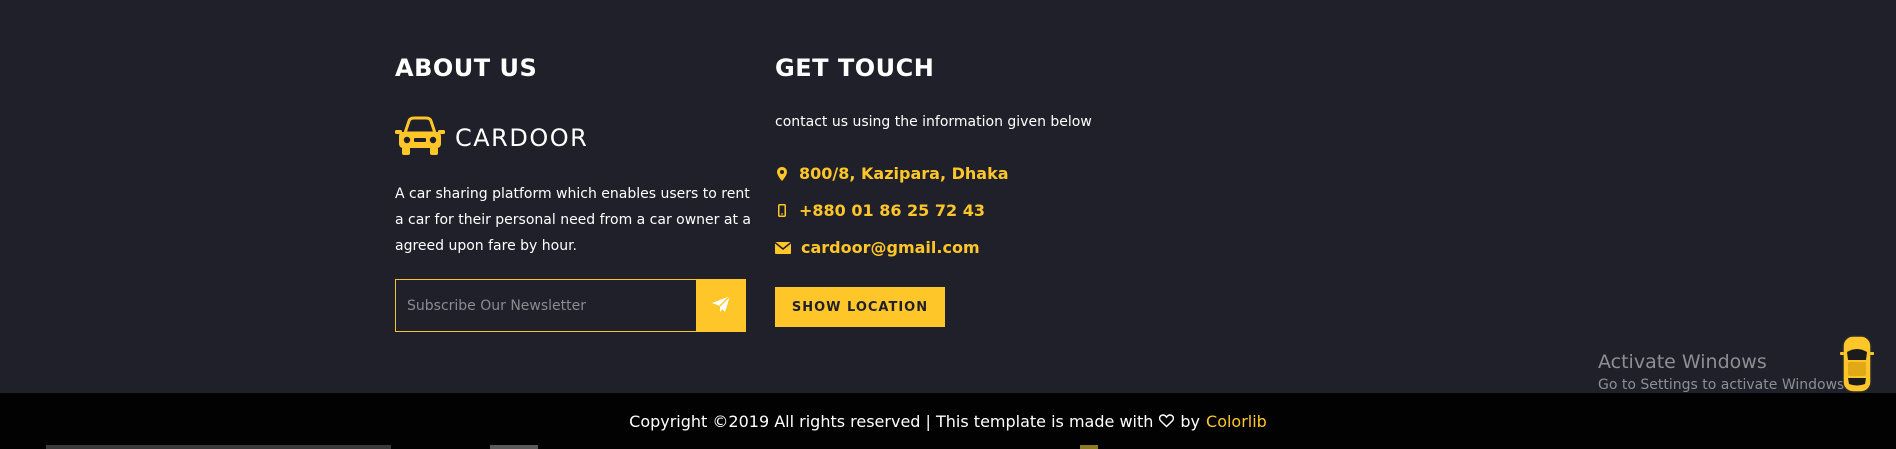 This screenshot has height=449, width=1896. I want to click on email-text: cardoor@gmail.com, so click(890, 247).